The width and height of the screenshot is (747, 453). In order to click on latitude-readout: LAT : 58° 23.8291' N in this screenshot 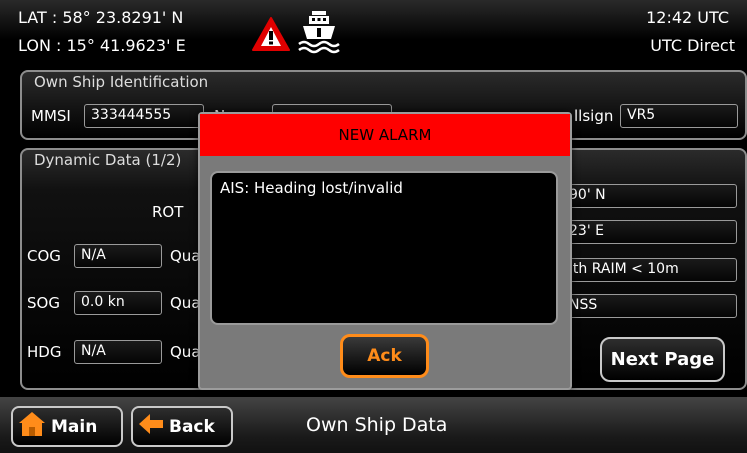, I will do `click(101, 17)`.